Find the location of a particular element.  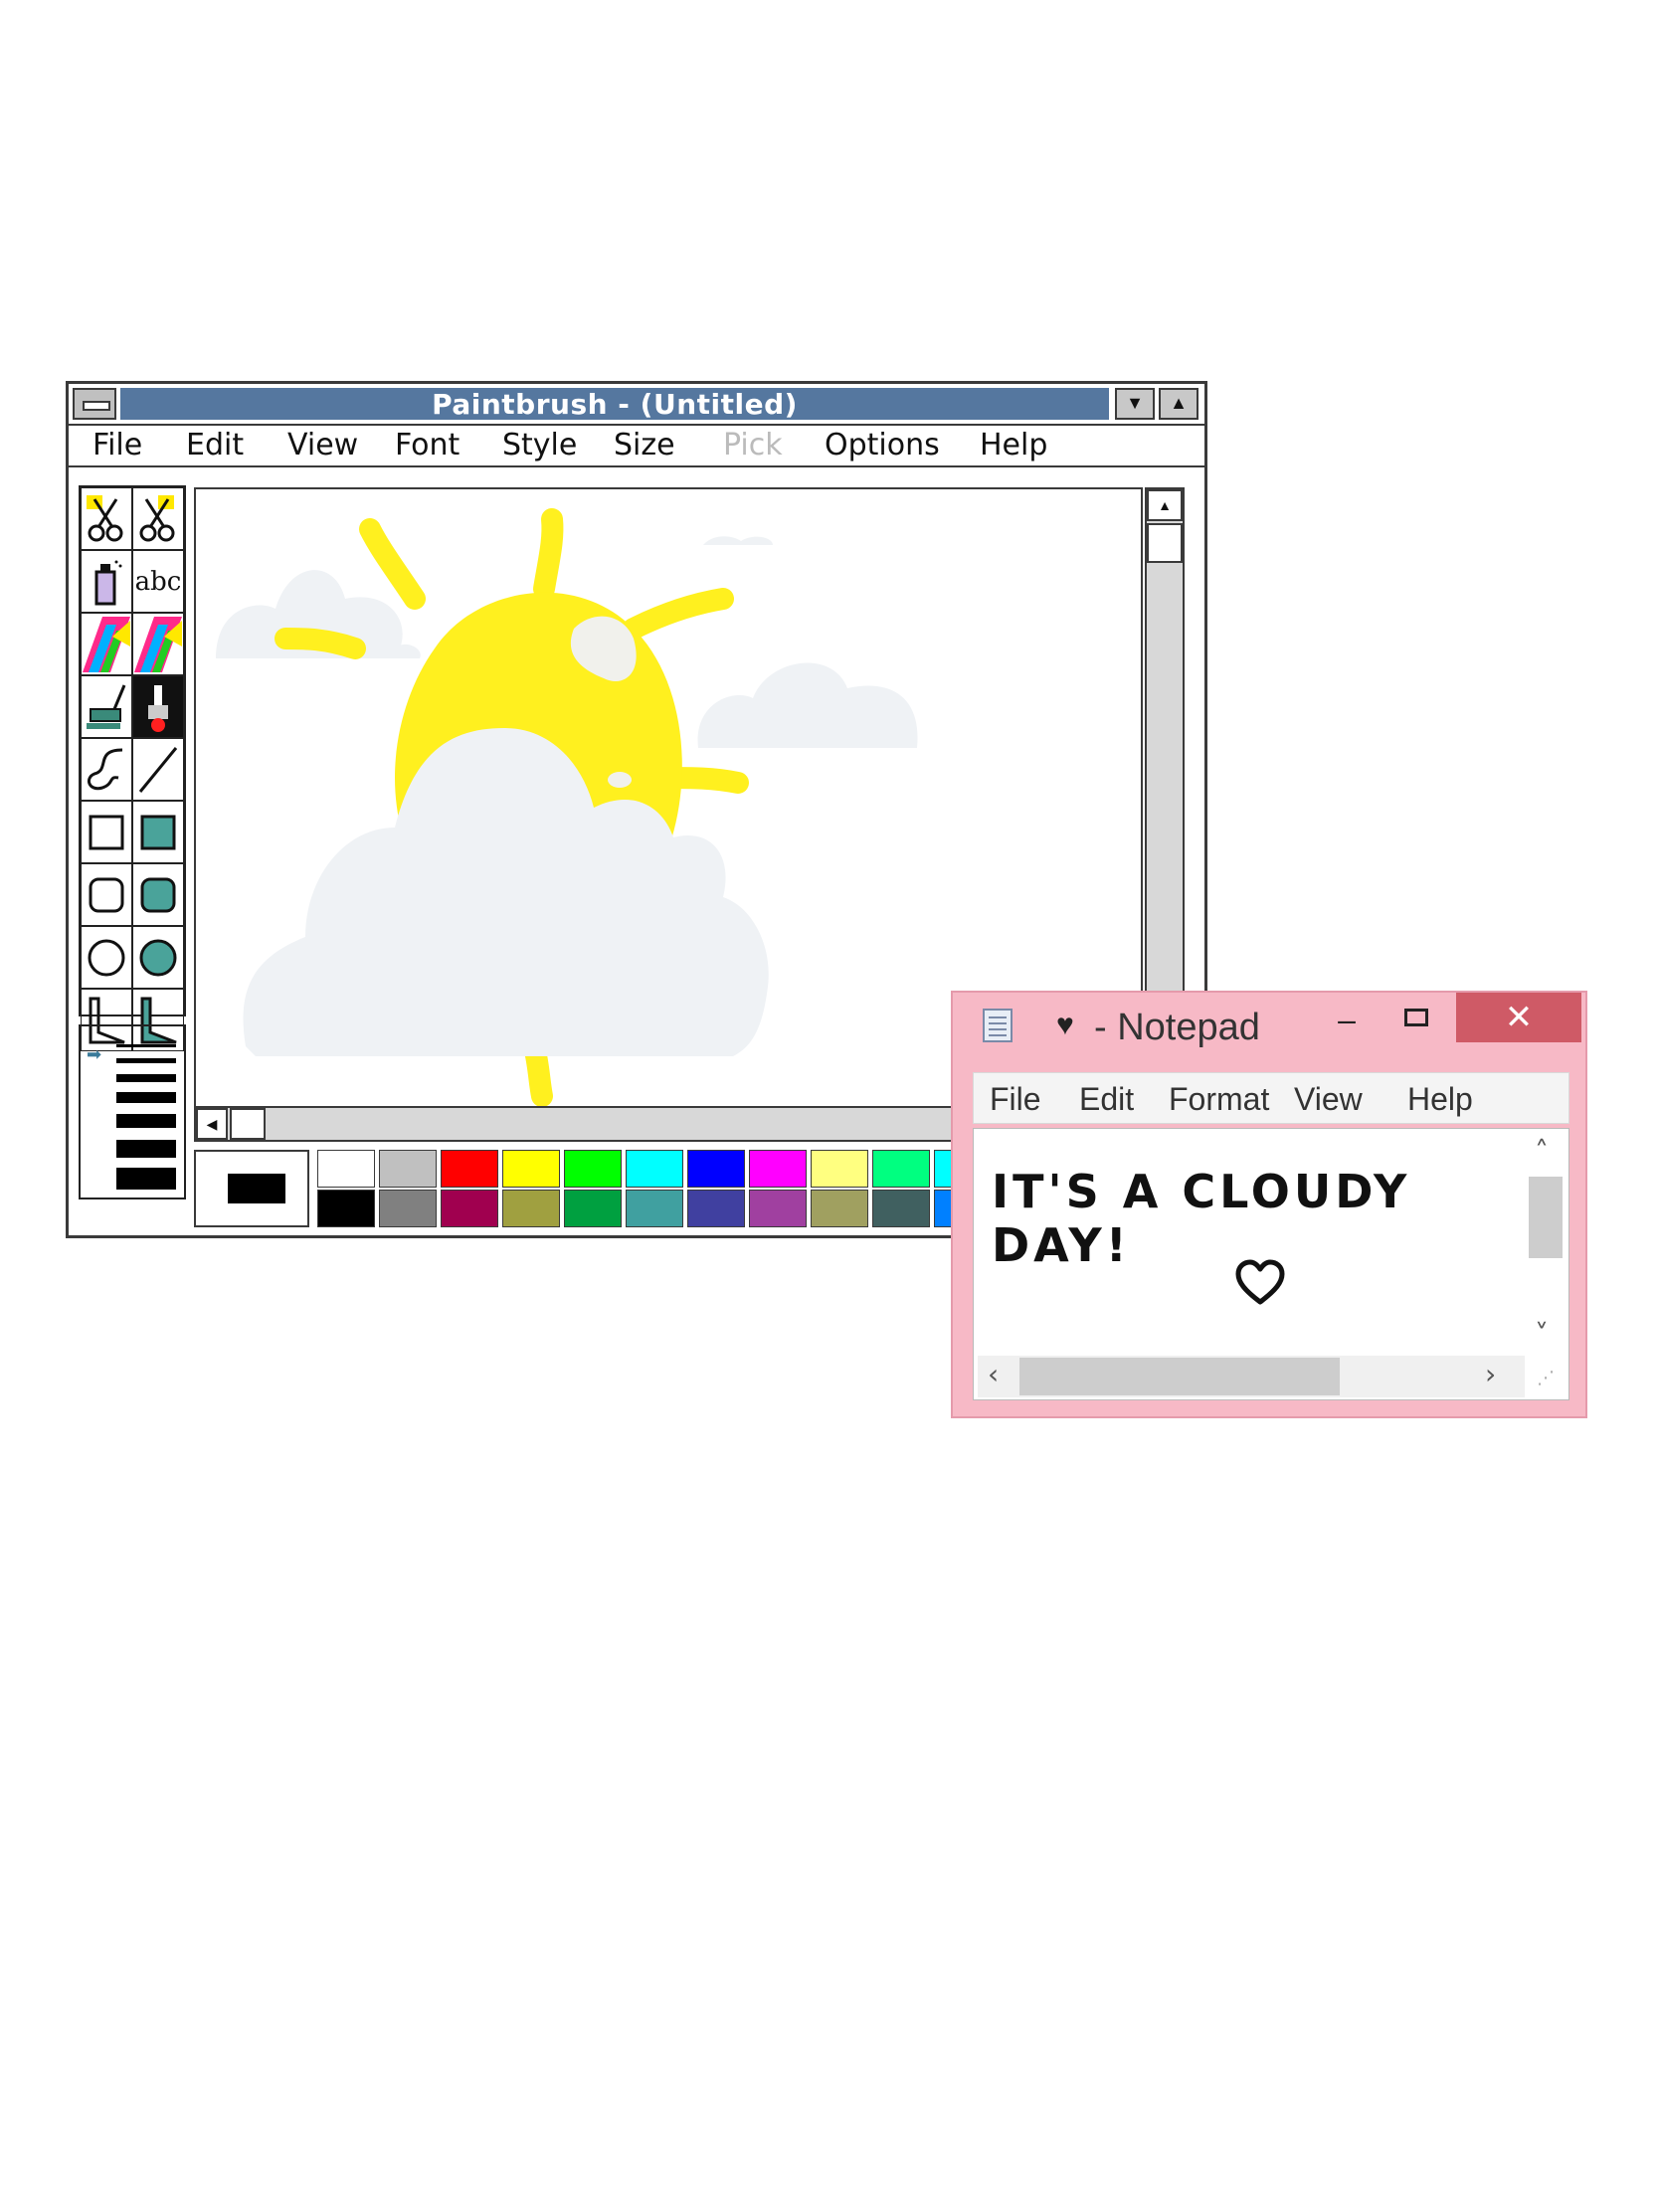

menu-size: Size is located at coordinates (644, 445).